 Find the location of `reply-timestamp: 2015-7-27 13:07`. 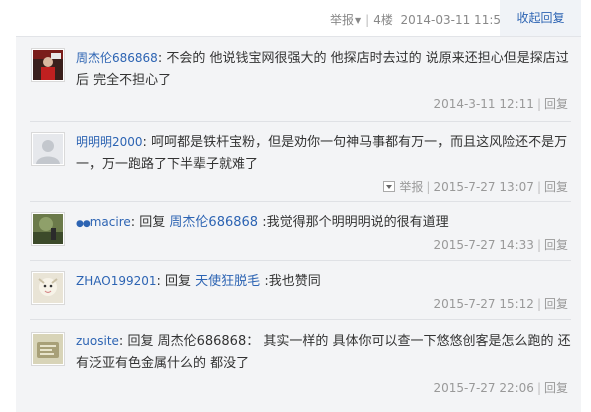

reply-timestamp: 2015-7-27 13:07 is located at coordinates (483, 187).